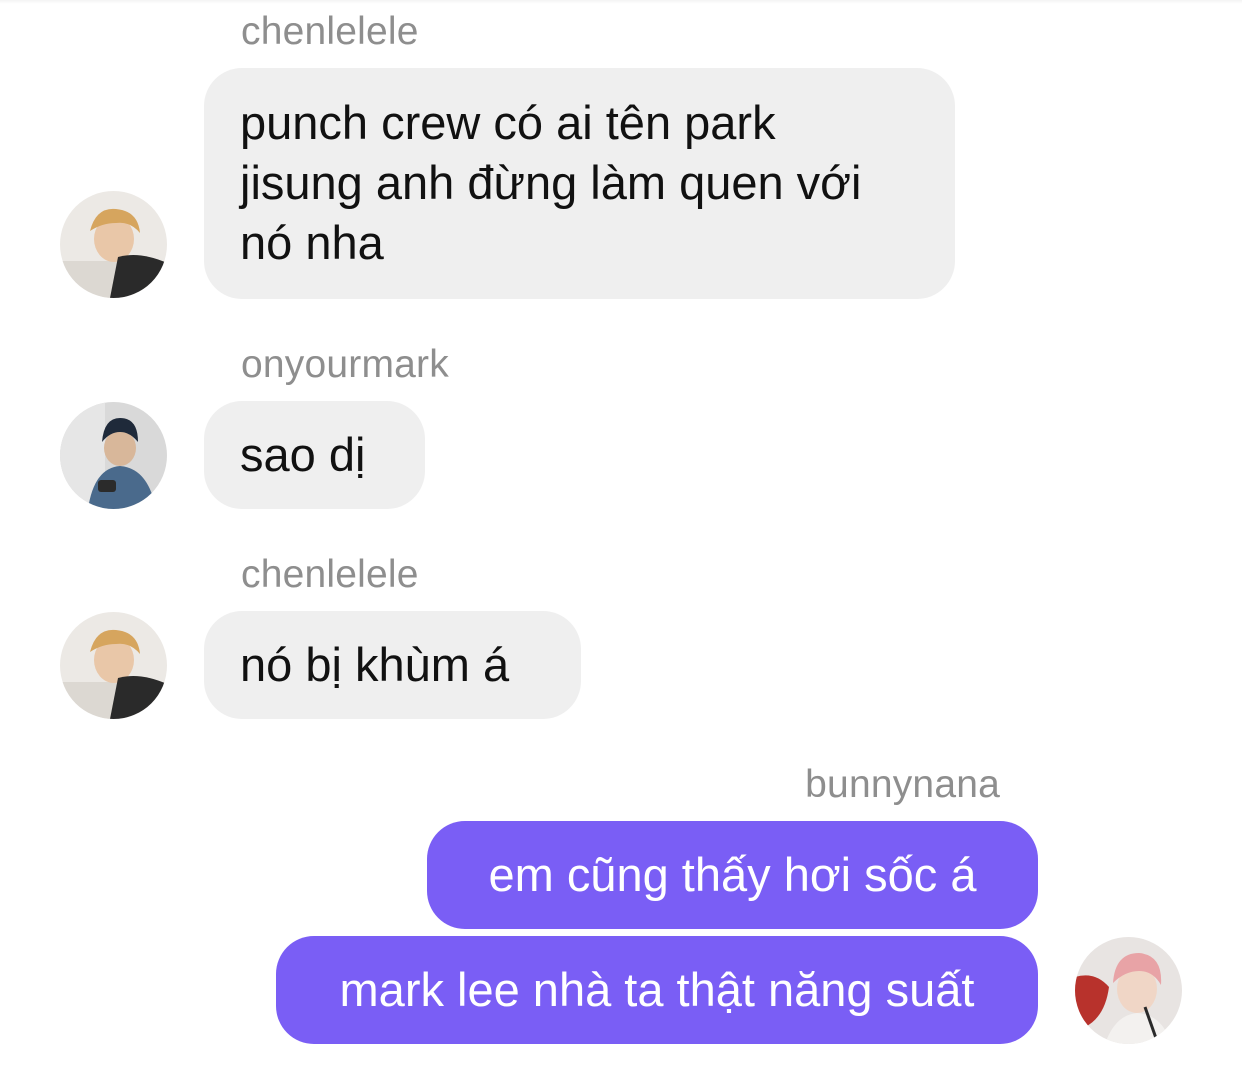  What do you see at coordinates (551, 182) in the screenshot?
I see `message-text: jisung anh đừng làm quen với` at bounding box center [551, 182].